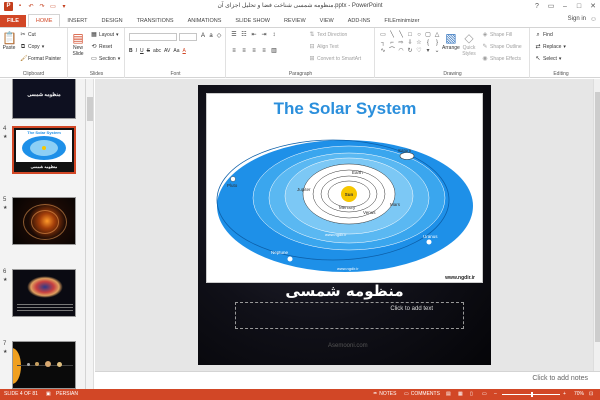  I want to click on freeform-shape-icon: ⌒, so click(392, 51).